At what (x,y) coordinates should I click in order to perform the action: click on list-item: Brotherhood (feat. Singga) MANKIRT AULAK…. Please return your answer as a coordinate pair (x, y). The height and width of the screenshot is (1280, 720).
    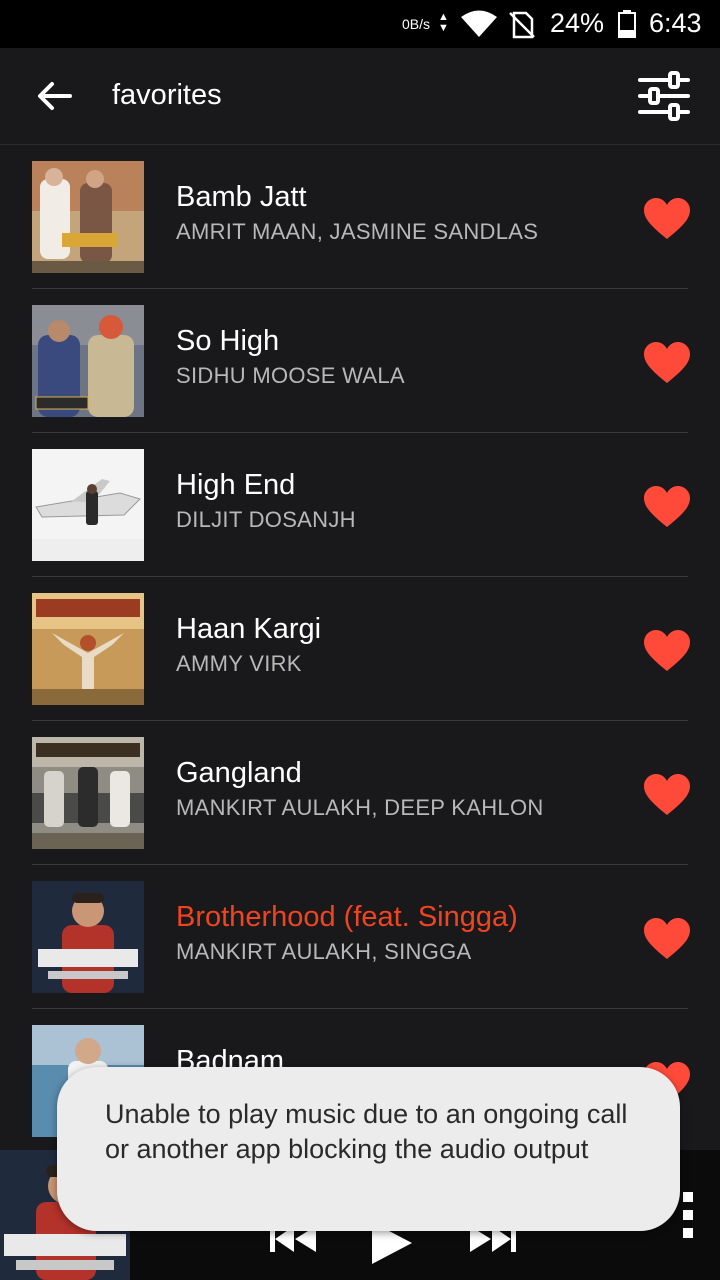
    Looking at the image, I should click on (360, 937).